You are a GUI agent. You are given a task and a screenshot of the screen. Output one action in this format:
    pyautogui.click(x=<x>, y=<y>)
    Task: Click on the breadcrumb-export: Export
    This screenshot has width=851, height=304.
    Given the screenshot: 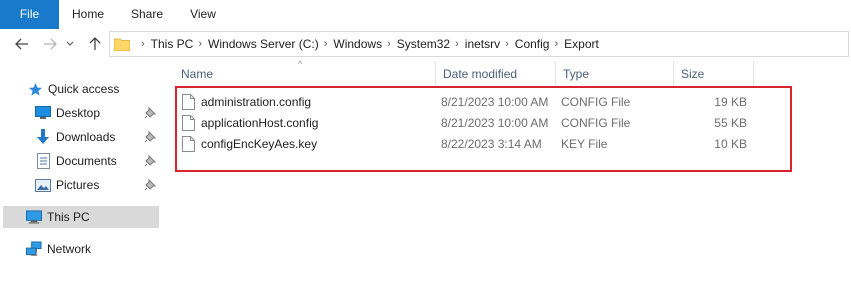 What is the action you would take?
    pyautogui.click(x=581, y=44)
    